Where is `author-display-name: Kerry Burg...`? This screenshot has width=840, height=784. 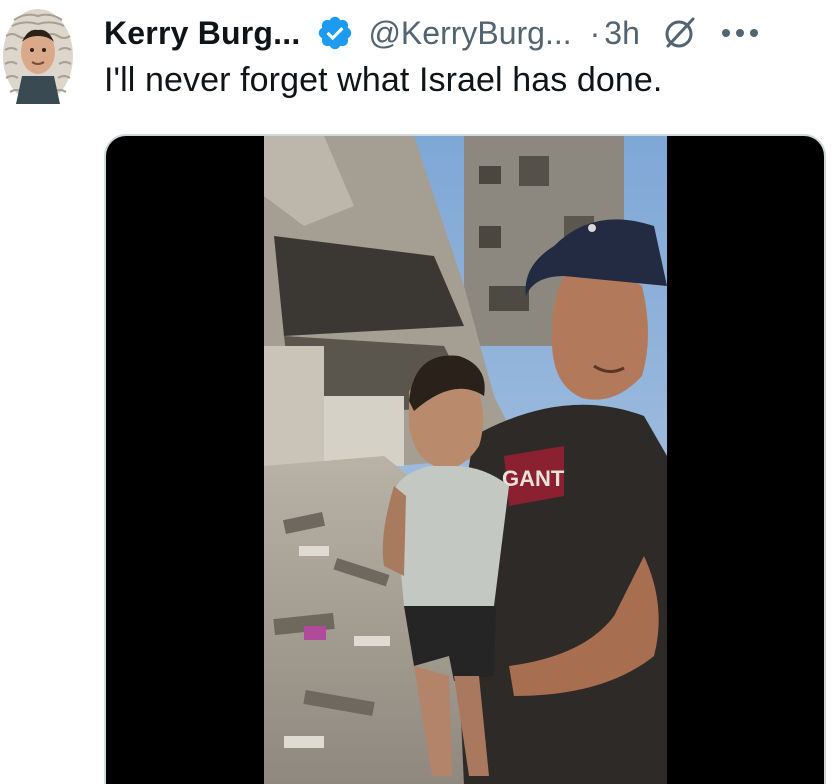
author-display-name: Kerry Burg... is located at coordinates (202, 33).